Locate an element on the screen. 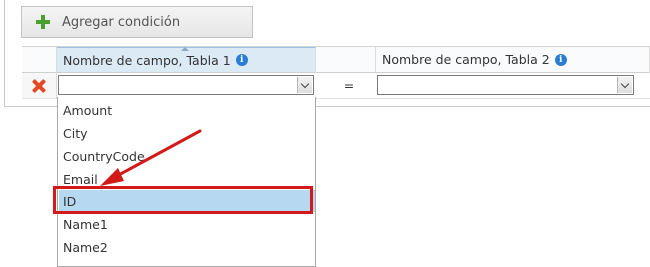 The height and width of the screenshot is (267, 650). dropdown-option: City is located at coordinates (187, 133).